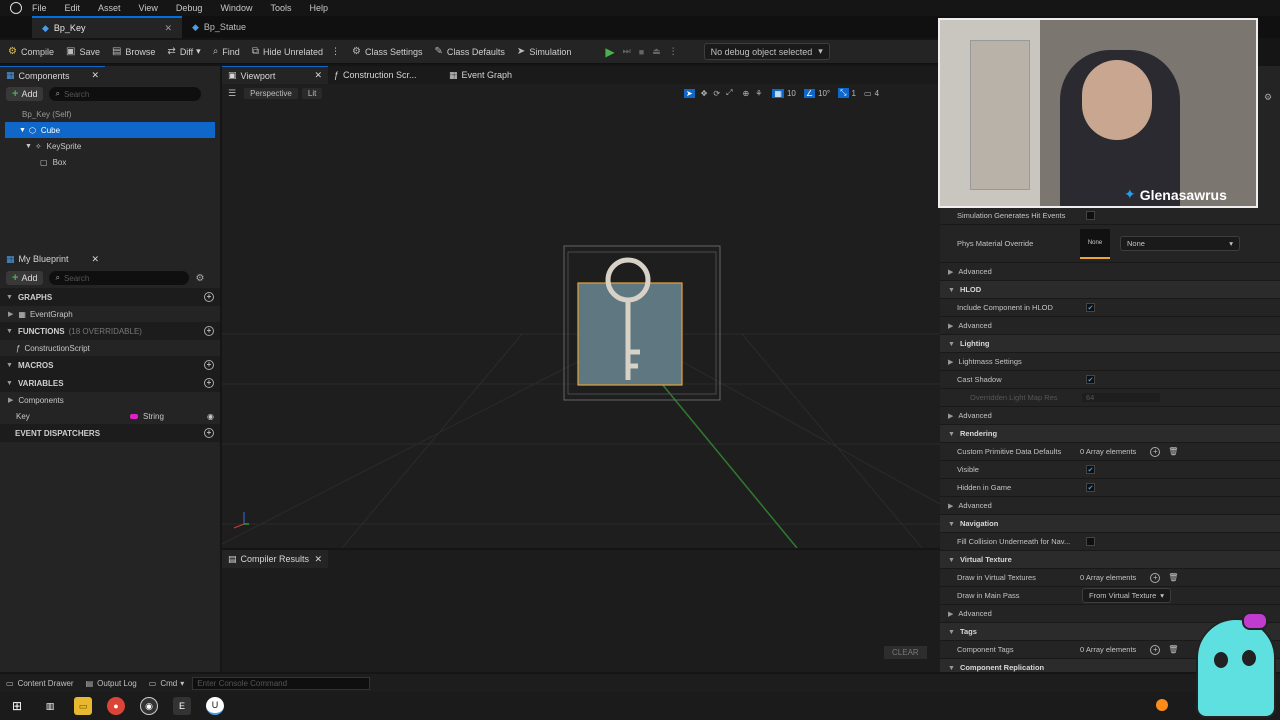 The width and height of the screenshot is (1280, 720). I want to click on expand-arrow-icon: ▼, so click(28, 146).